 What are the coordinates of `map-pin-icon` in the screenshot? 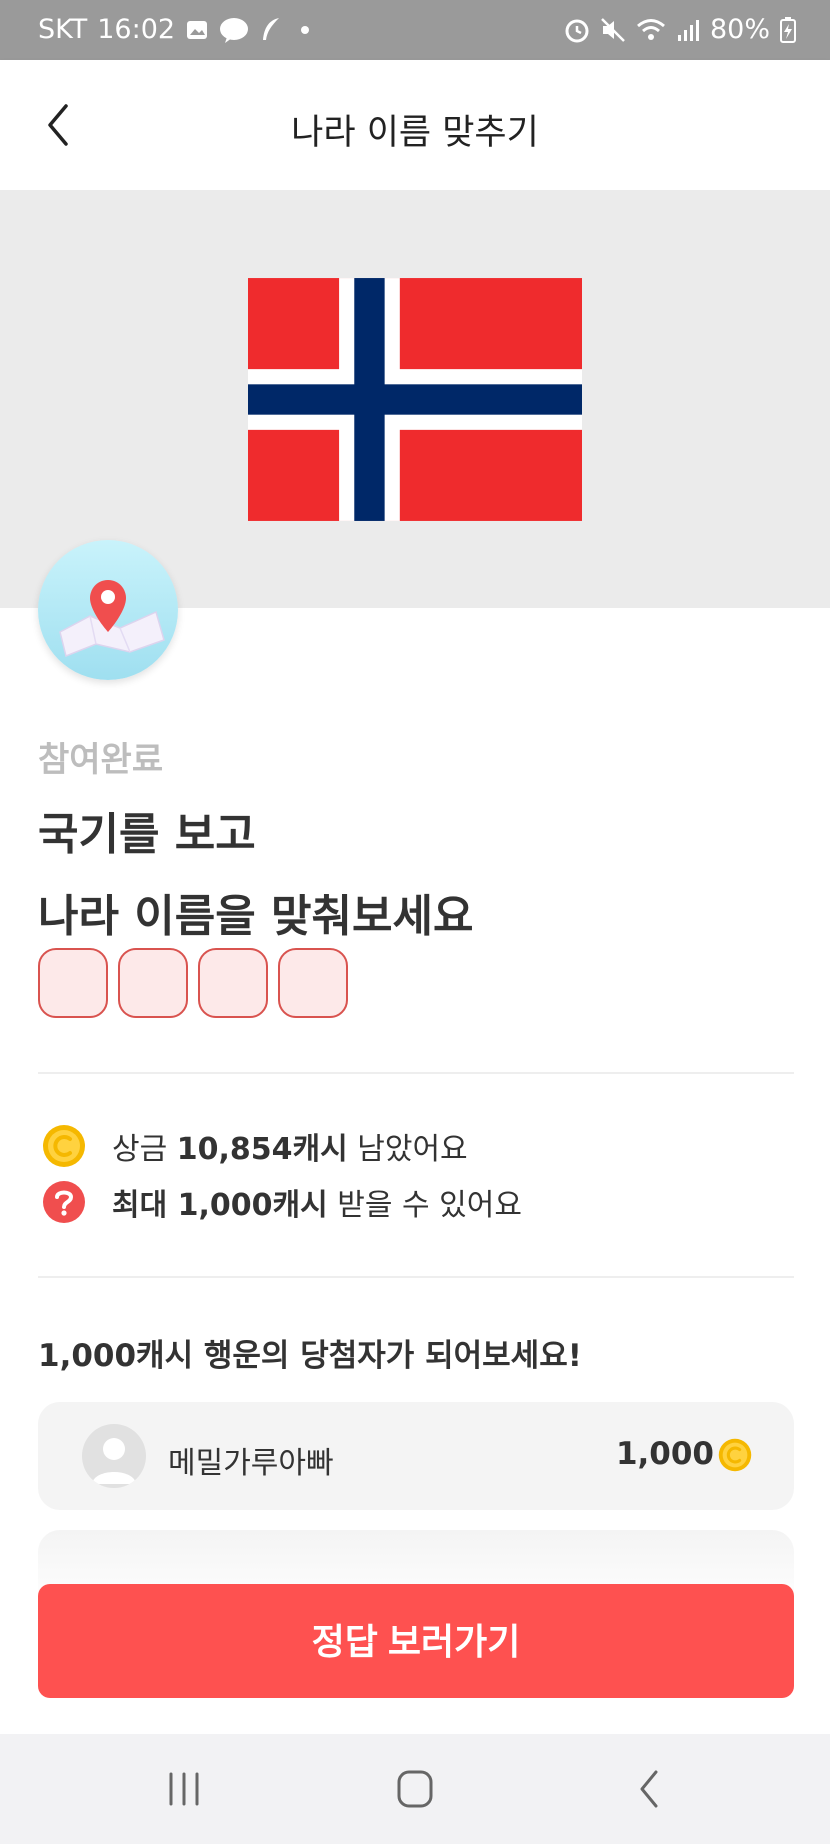 It's located at (112, 619).